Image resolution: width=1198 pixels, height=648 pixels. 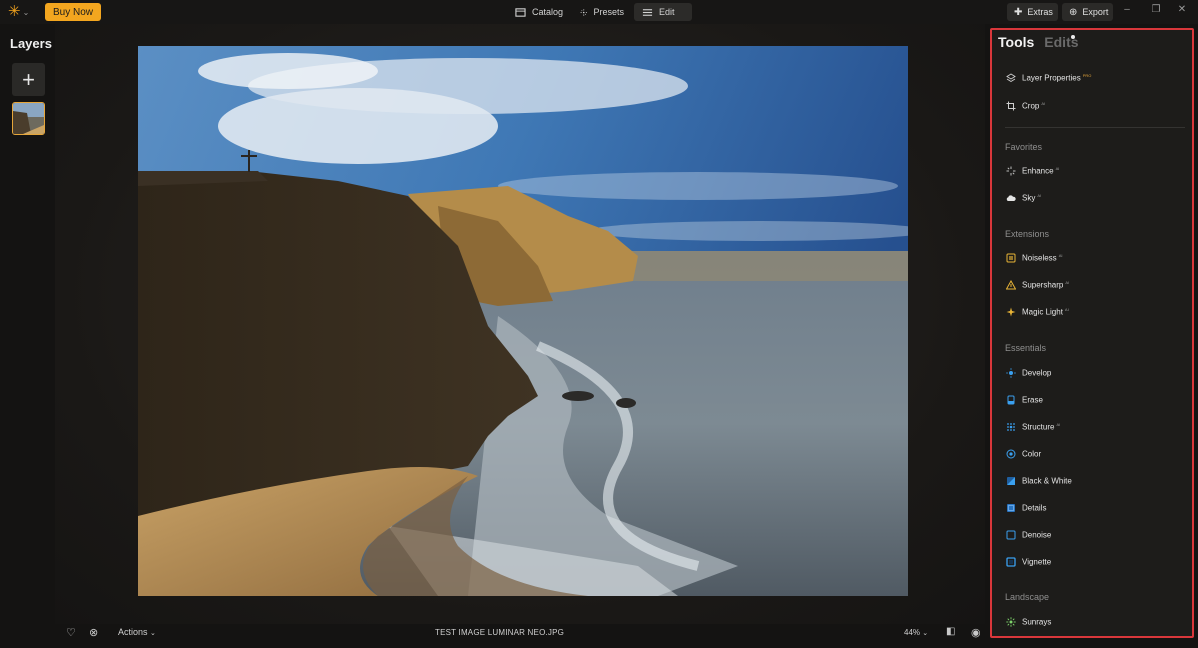 What do you see at coordinates (1011, 373) in the screenshot?
I see `sun-icon` at bounding box center [1011, 373].